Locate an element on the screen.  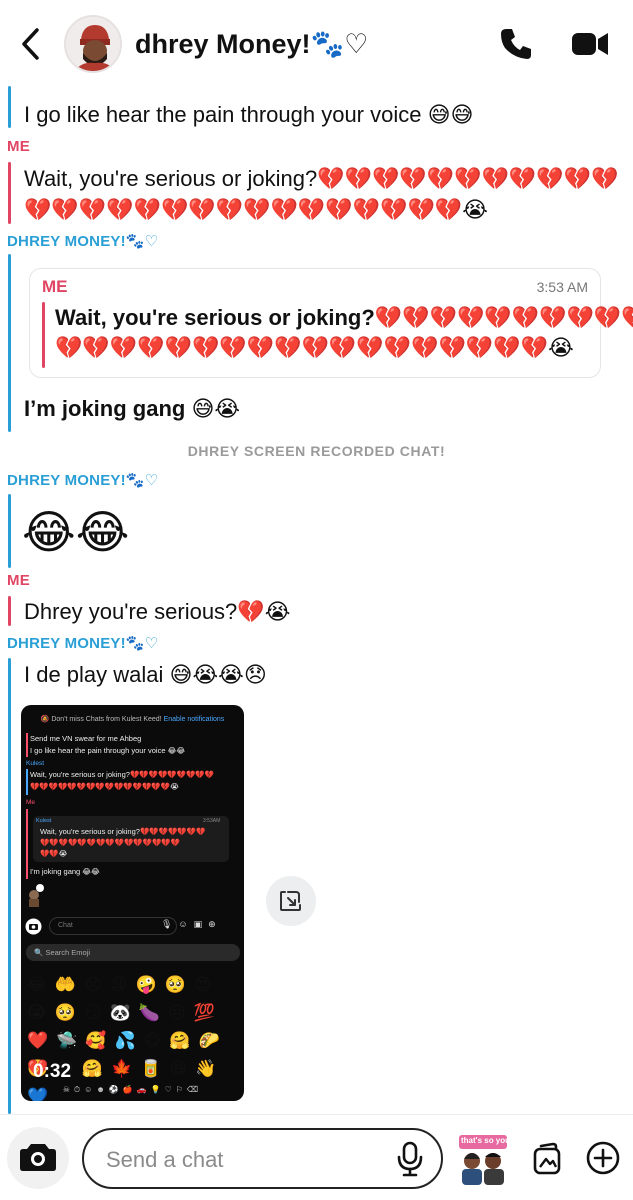
phone-icon is located at coordinates (516, 44).